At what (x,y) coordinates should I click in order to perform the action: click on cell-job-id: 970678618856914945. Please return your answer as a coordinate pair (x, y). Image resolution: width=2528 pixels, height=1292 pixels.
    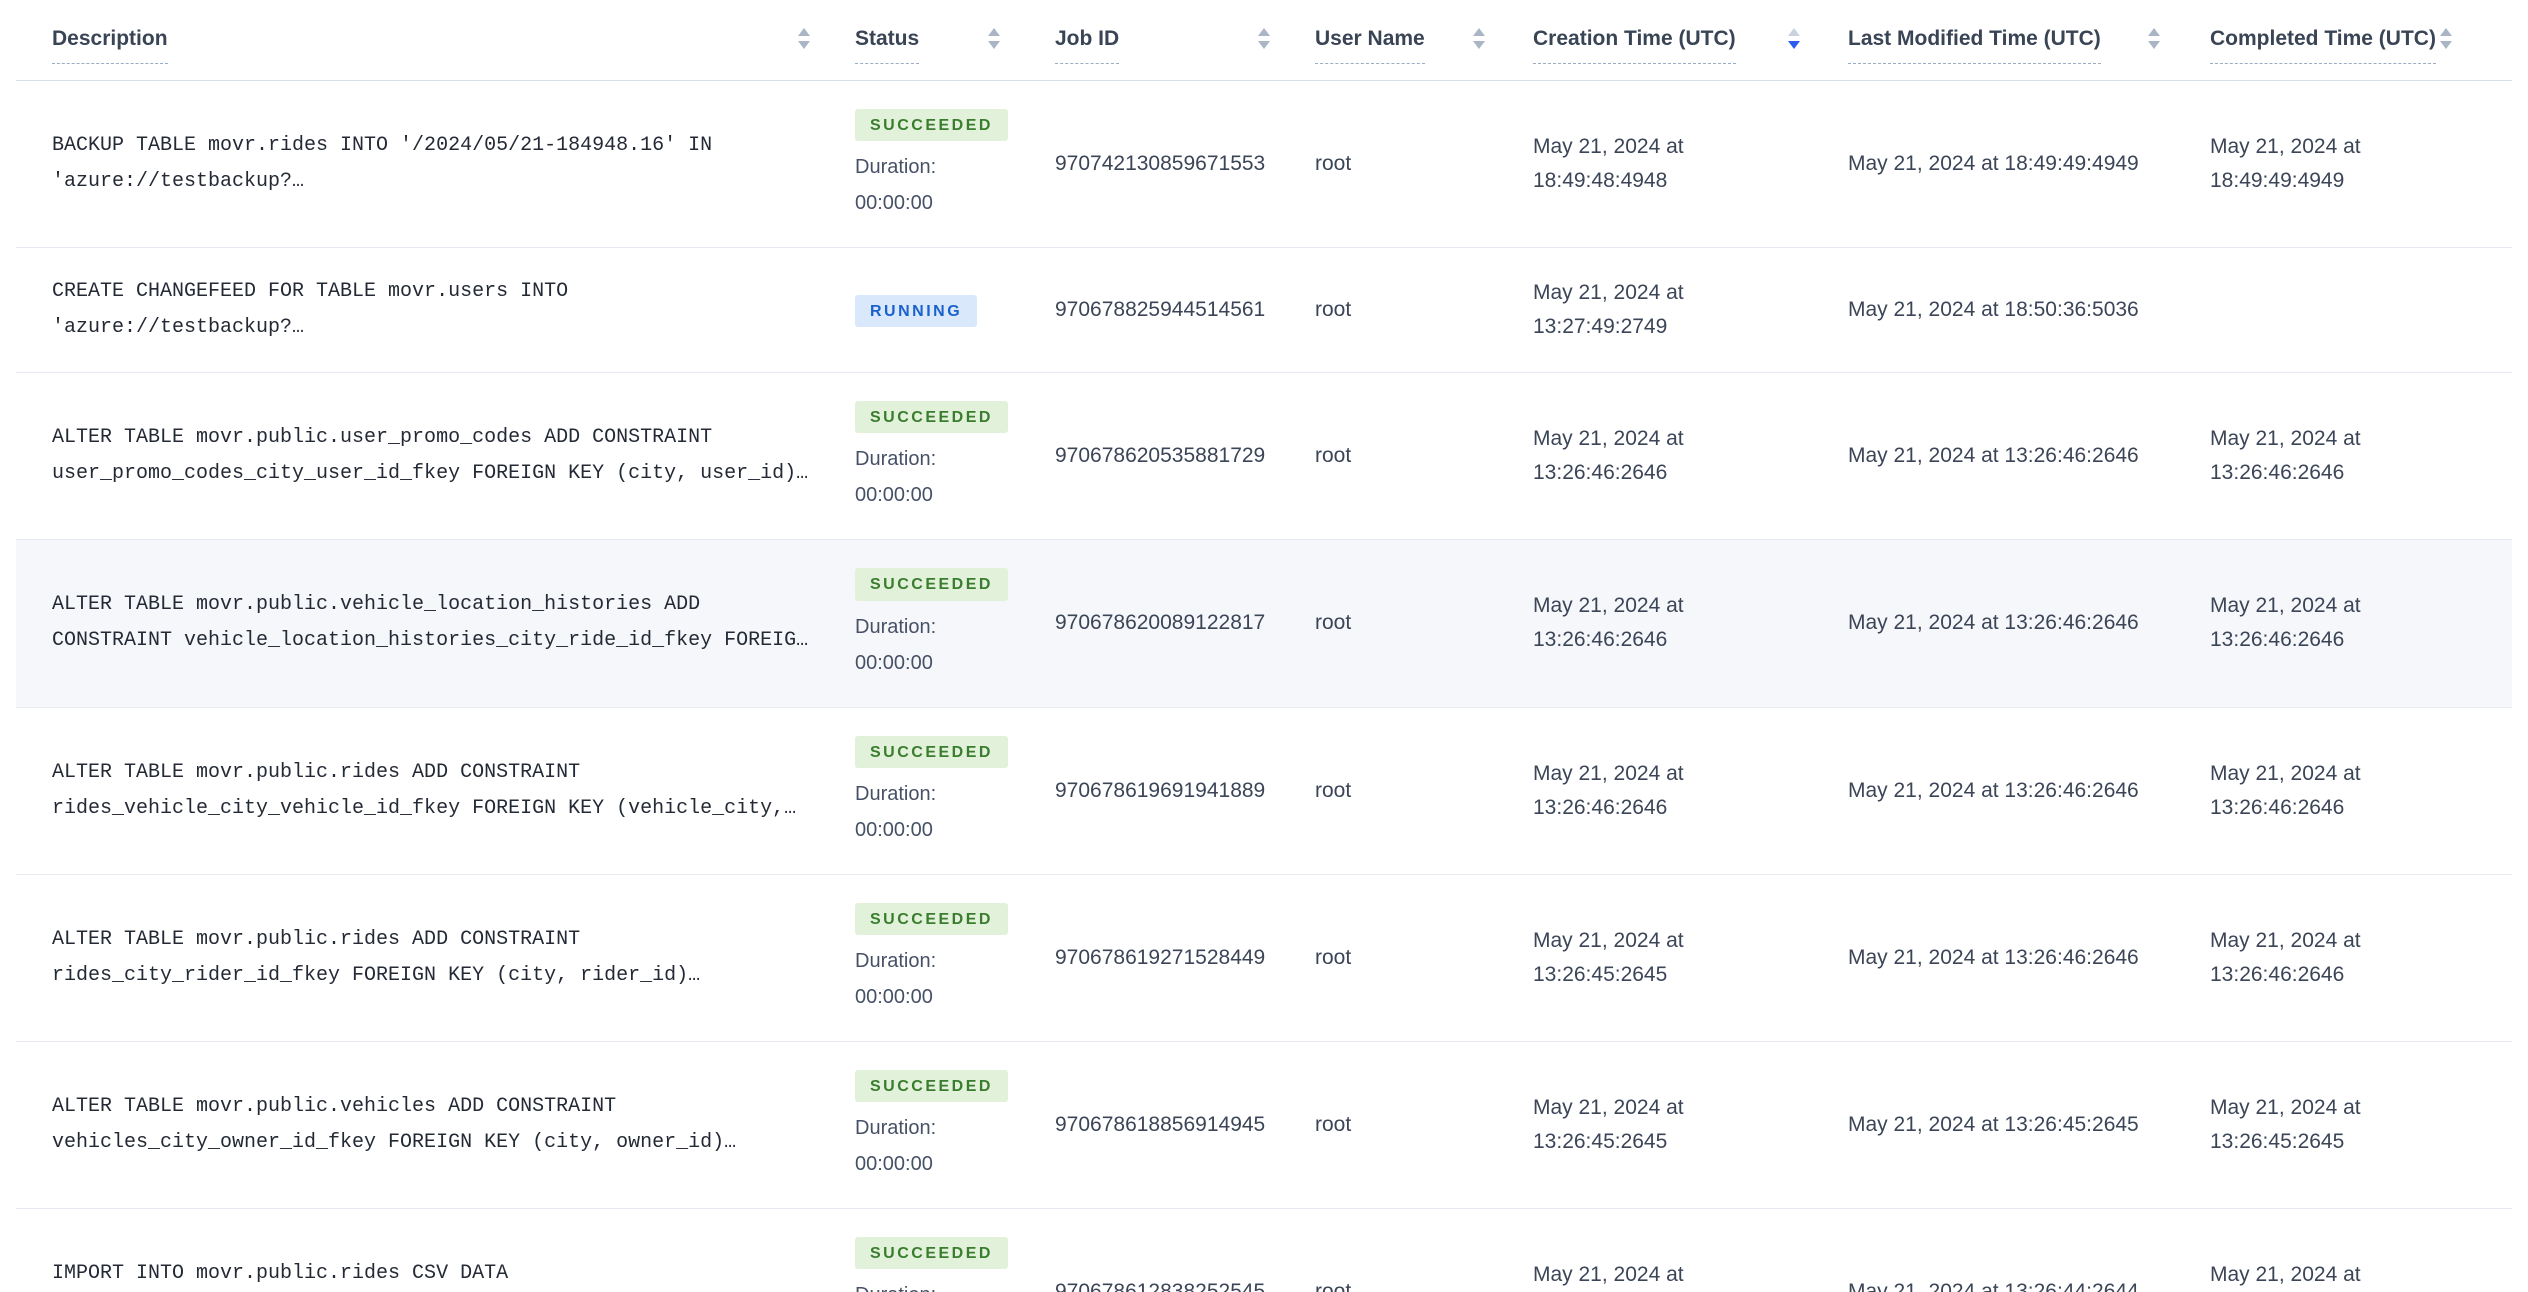
    Looking at the image, I should click on (1160, 1125).